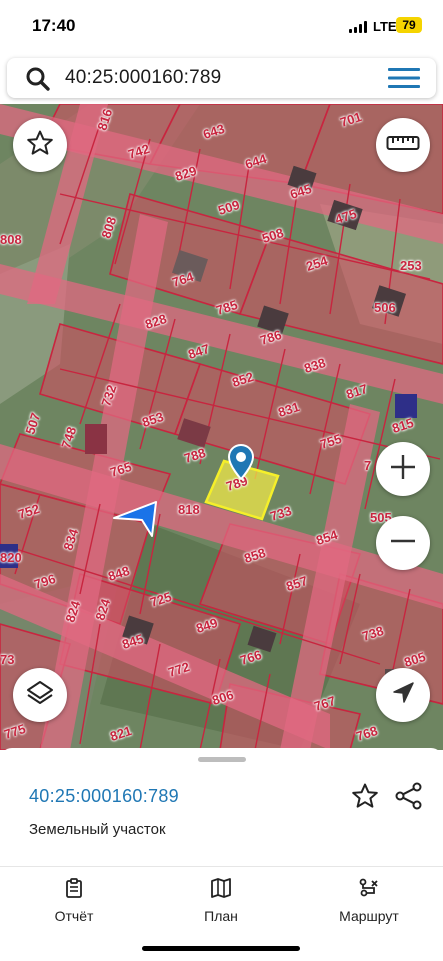  What do you see at coordinates (385, 26) in the screenshot?
I see `network-type: LTE` at bounding box center [385, 26].